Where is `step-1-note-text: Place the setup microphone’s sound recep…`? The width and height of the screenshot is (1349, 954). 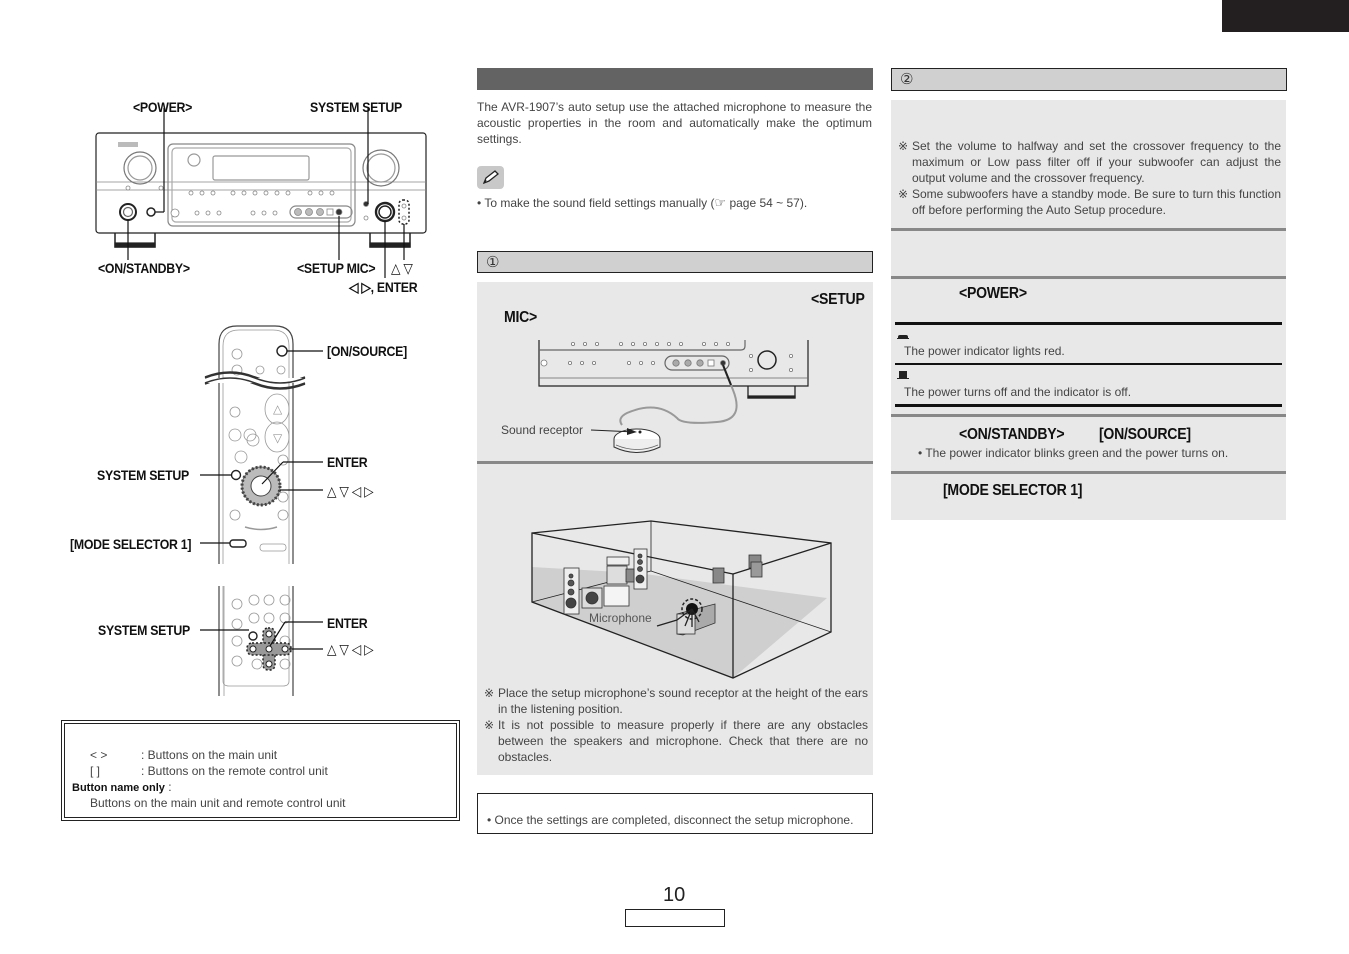
step-1-note-text: Place the setup microphone’s sound recep… is located at coordinates (683, 701).